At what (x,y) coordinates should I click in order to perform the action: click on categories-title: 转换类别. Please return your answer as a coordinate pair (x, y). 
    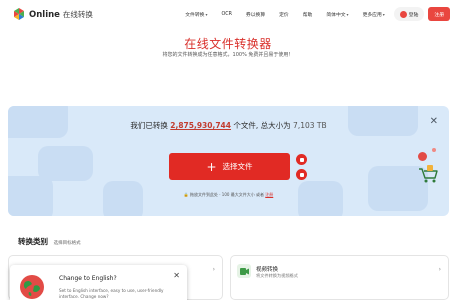
    Looking at the image, I should click on (33, 241).